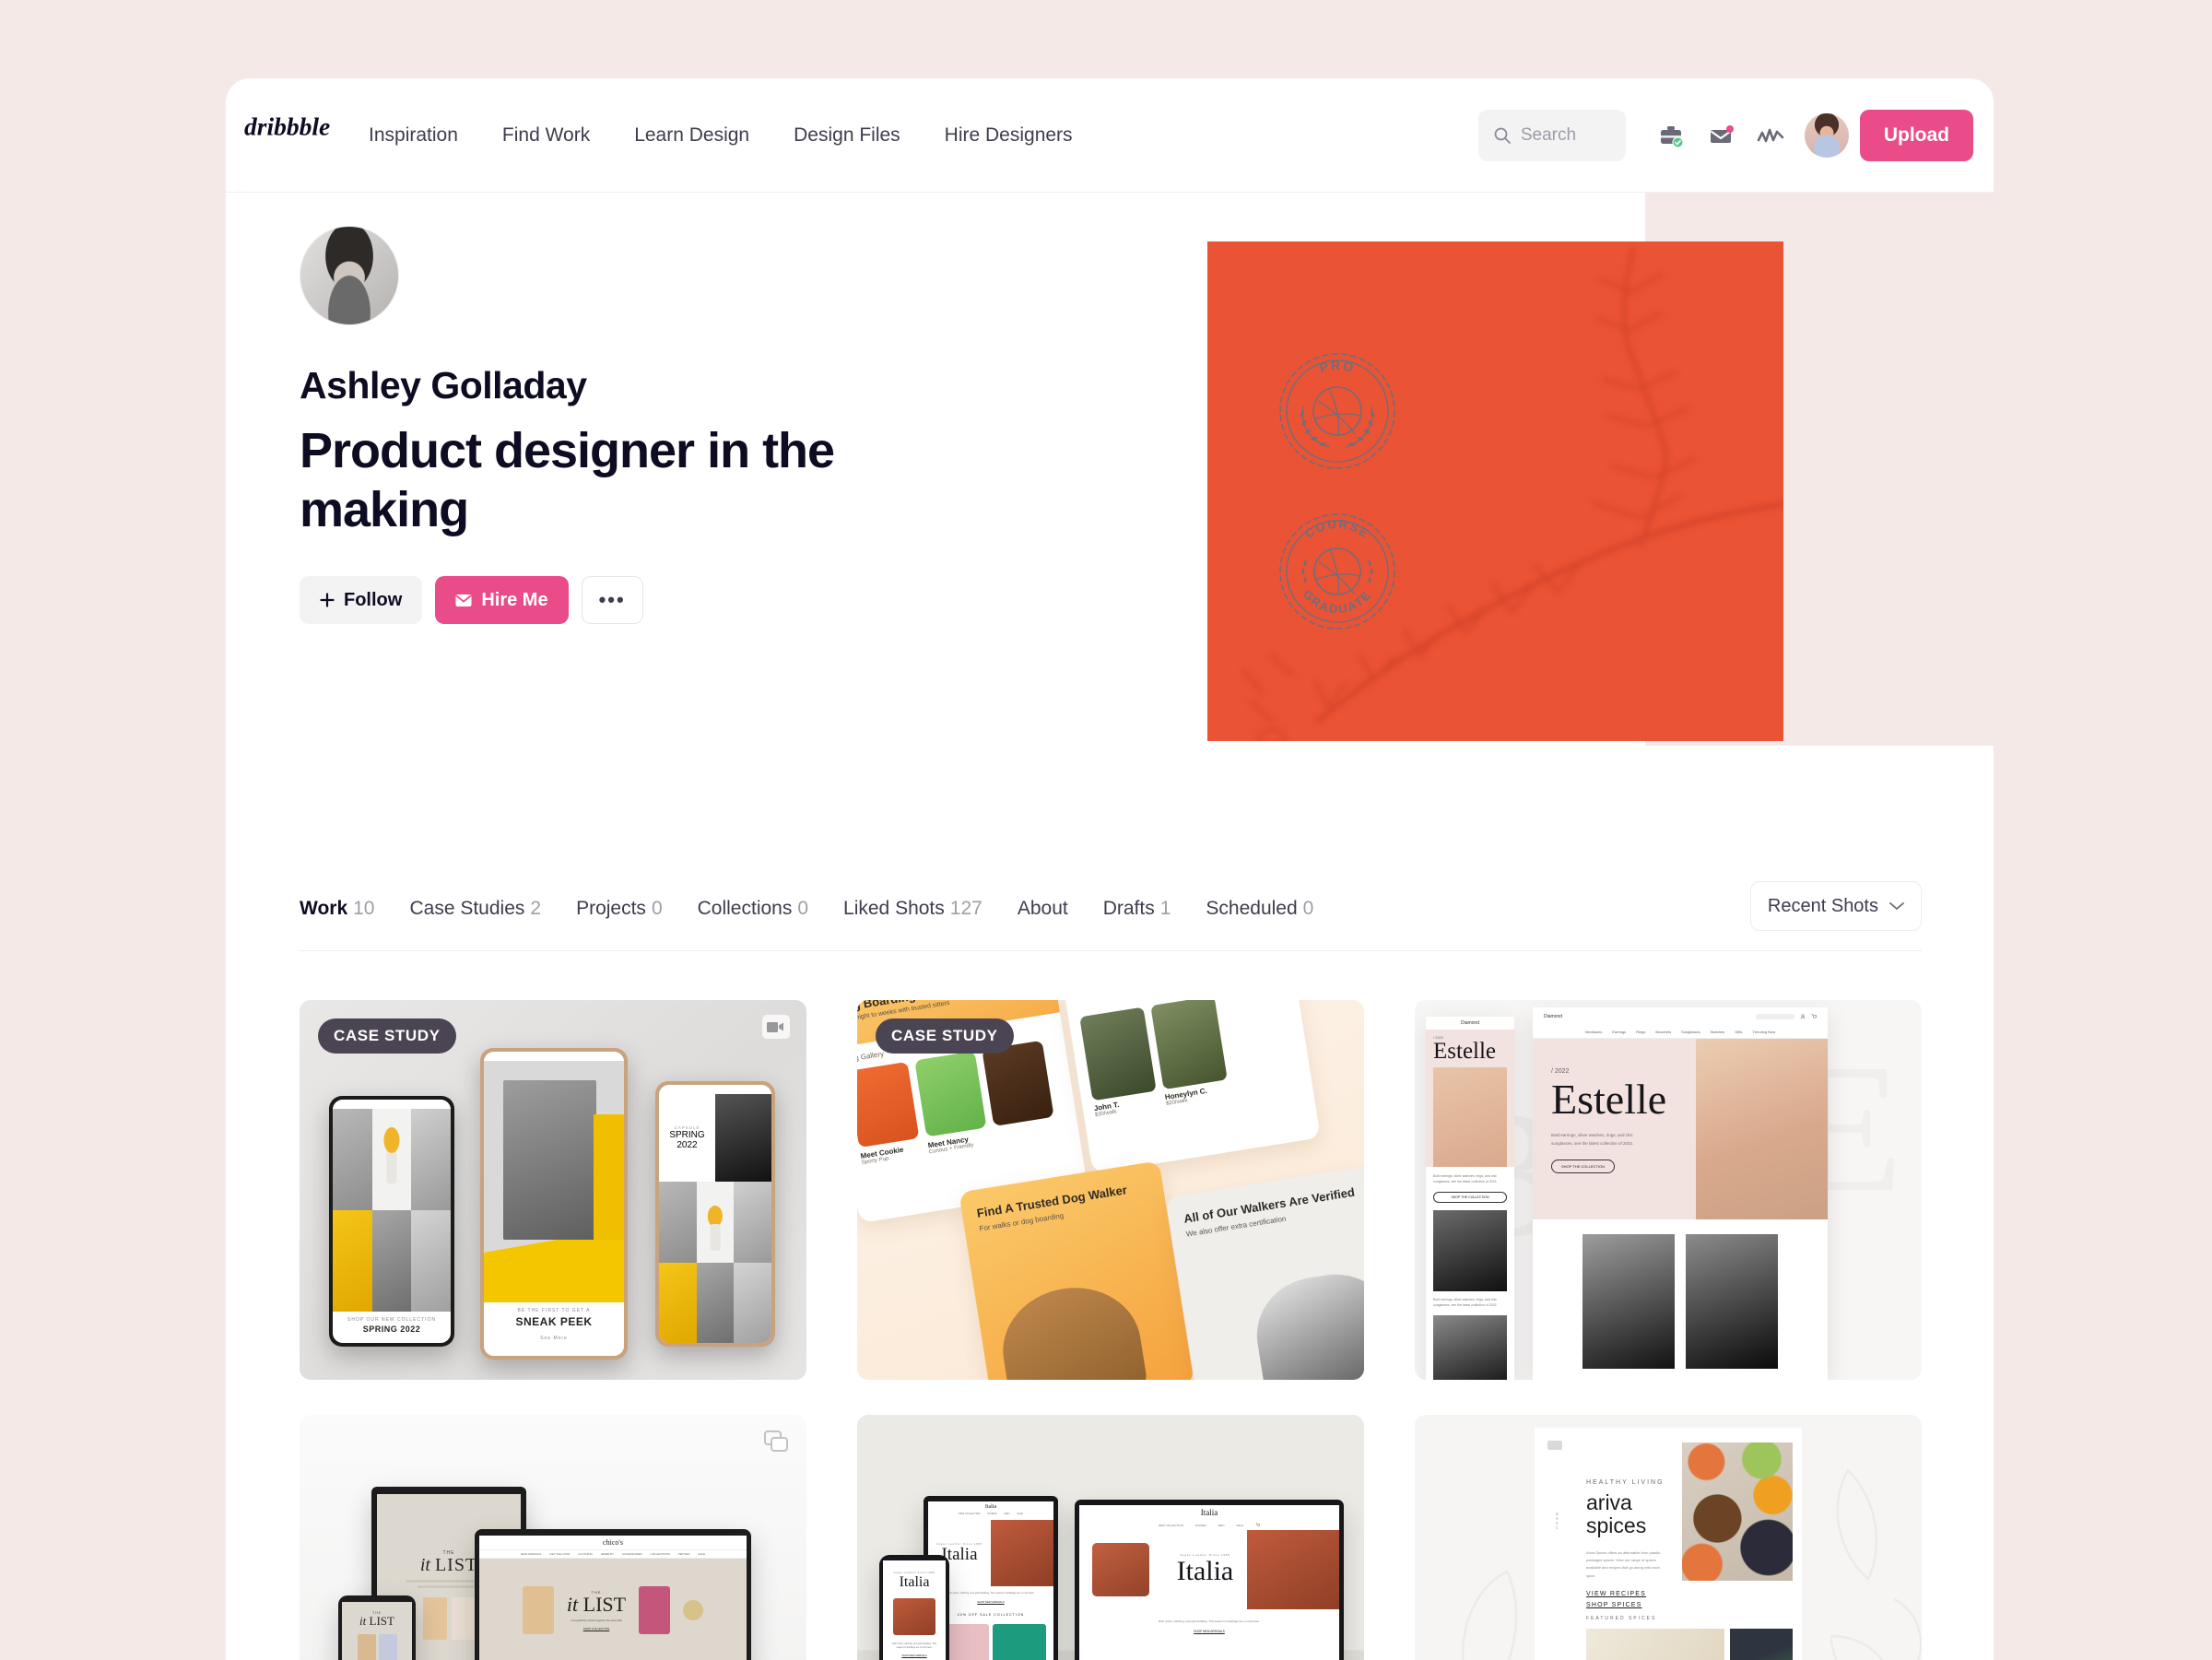 This screenshot has width=2212, height=1660. I want to click on profile-avatar, so click(349, 275).